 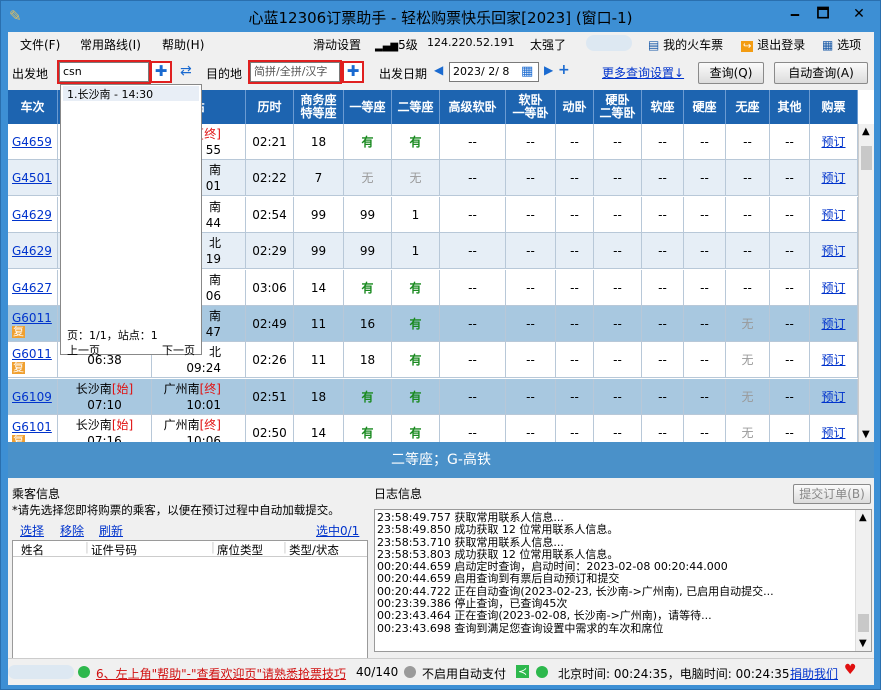 I want to click on log-scrollbar: ▲ ▼, so click(x=863, y=580).